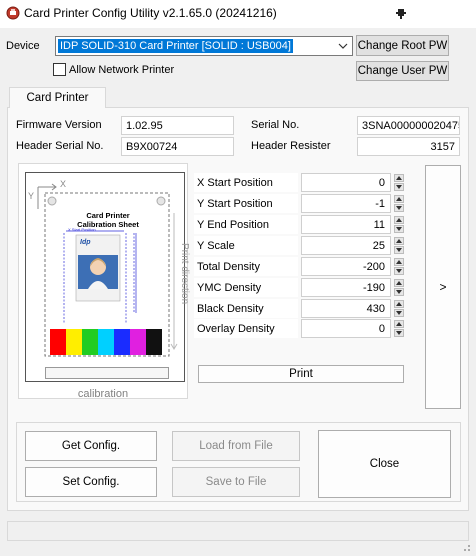 This screenshot has width=476, height=556. Describe the element at coordinates (246, 287) in the screenshot. I see `param-label: YMC Density` at that location.